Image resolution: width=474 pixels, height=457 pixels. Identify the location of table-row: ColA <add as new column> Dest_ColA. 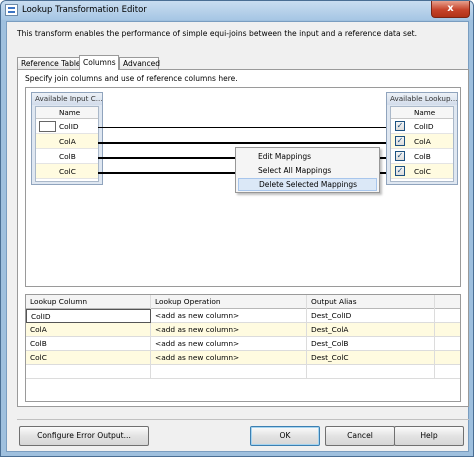
(243, 330).